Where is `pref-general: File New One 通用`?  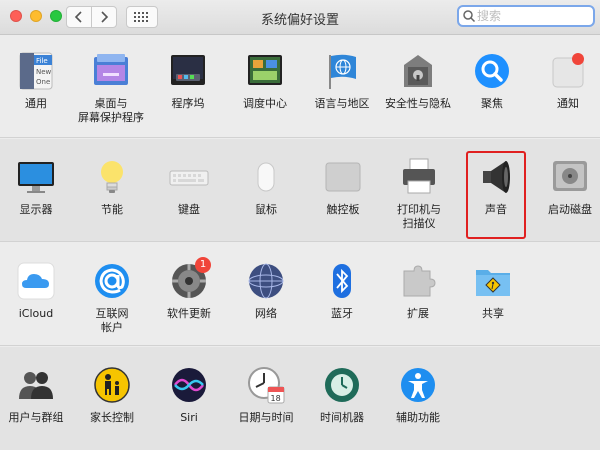
pref-general: File New One 通用 is located at coordinates (37, 81).